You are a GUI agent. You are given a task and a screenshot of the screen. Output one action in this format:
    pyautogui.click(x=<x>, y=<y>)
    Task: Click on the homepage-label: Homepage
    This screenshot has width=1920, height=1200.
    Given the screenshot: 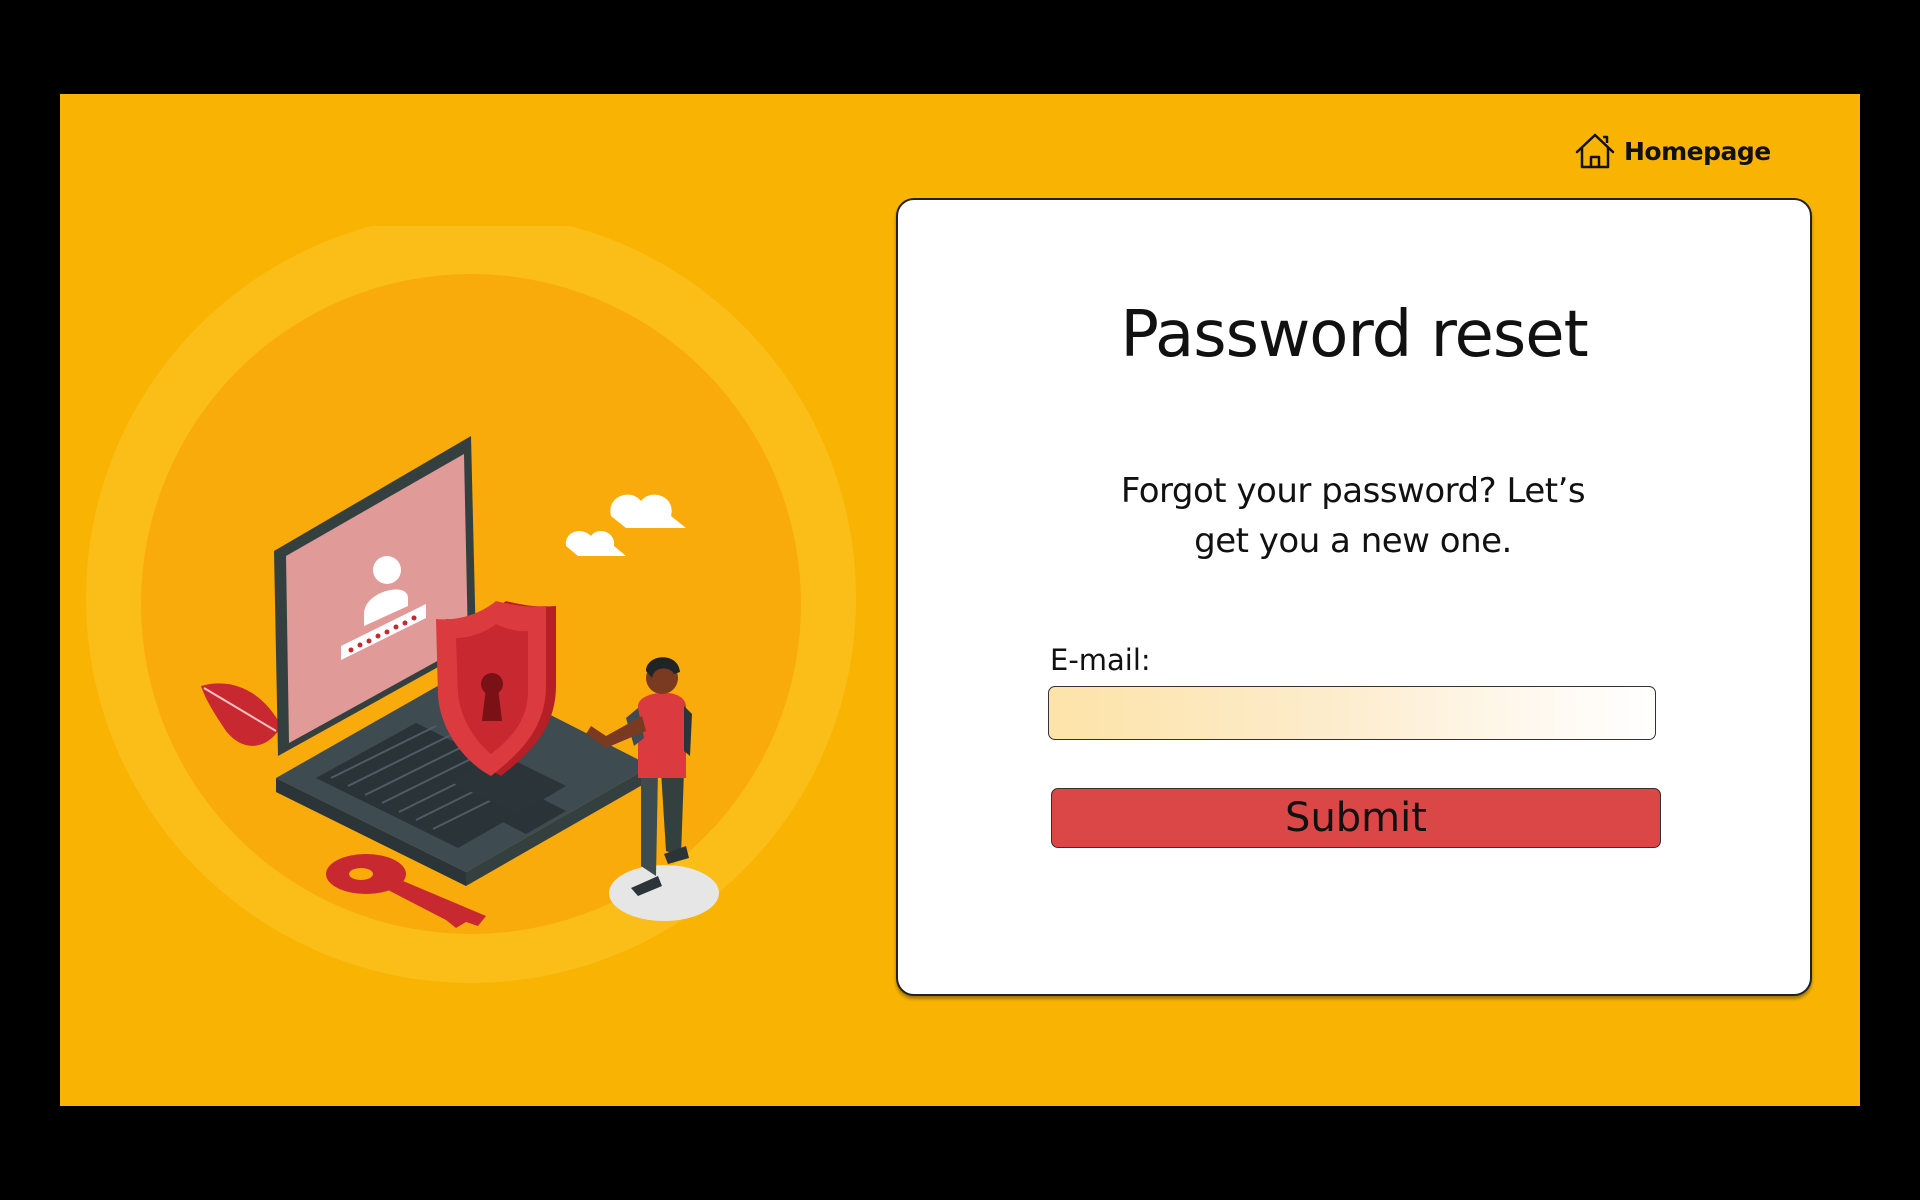 What is the action you would take?
    pyautogui.click(x=1697, y=151)
    